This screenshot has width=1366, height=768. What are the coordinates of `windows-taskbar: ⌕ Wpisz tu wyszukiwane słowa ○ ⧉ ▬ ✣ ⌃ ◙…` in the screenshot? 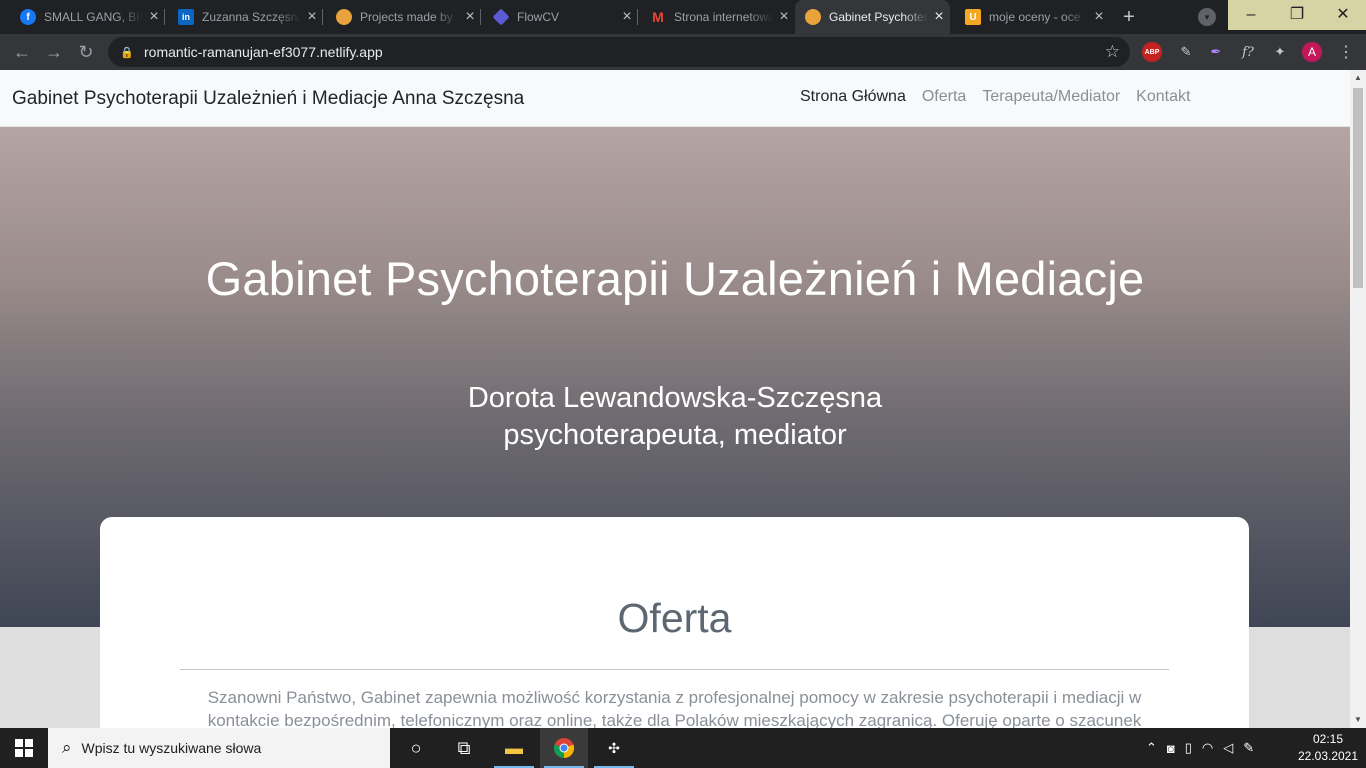 It's located at (683, 748).